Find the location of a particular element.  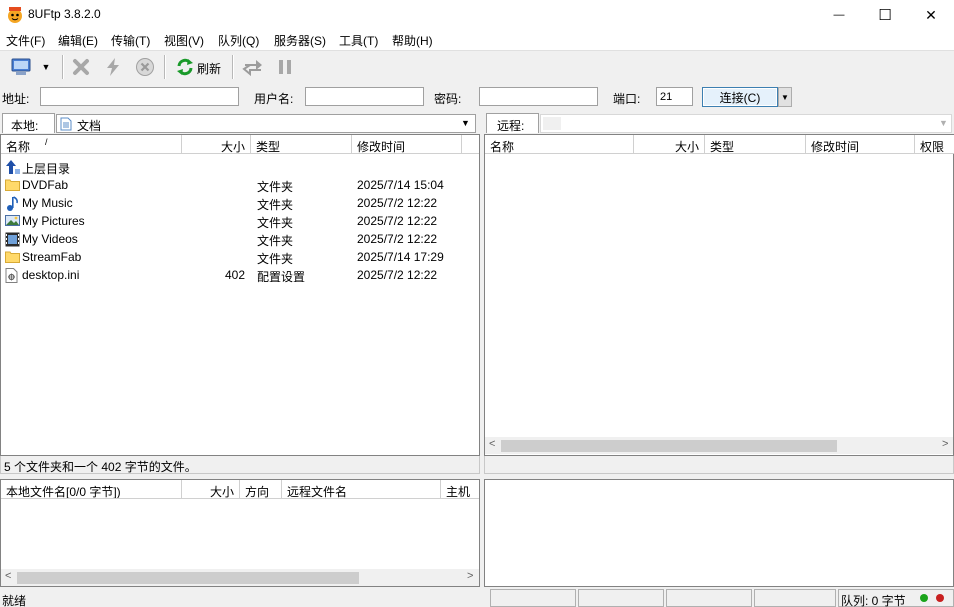

local-col-type: 类型 is located at coordinates (301, 144).